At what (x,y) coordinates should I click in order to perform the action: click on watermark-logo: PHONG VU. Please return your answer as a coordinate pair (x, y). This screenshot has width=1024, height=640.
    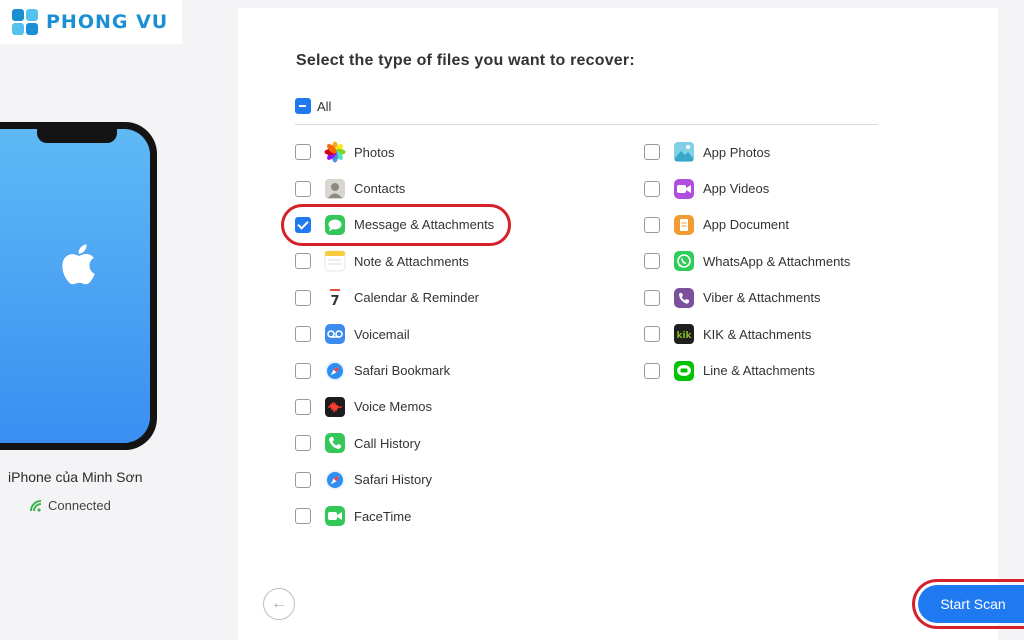
    Looking at the image, I should click on (91, 22).